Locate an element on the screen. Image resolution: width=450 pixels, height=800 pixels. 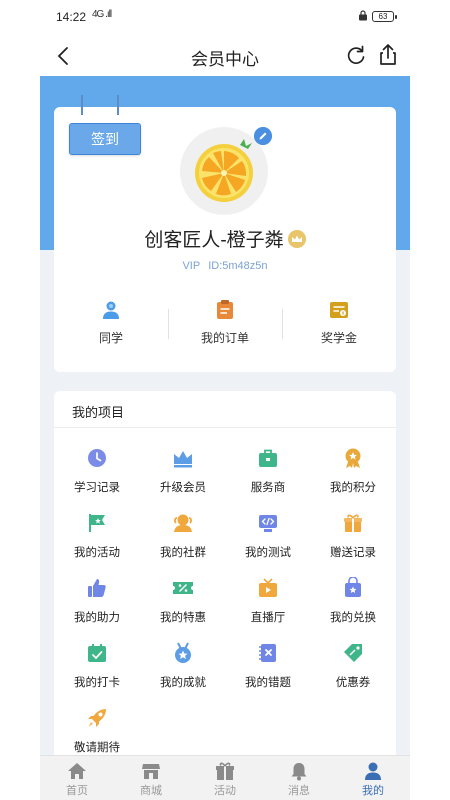
tab-label: 首页 is located at coordinates (77, 791).